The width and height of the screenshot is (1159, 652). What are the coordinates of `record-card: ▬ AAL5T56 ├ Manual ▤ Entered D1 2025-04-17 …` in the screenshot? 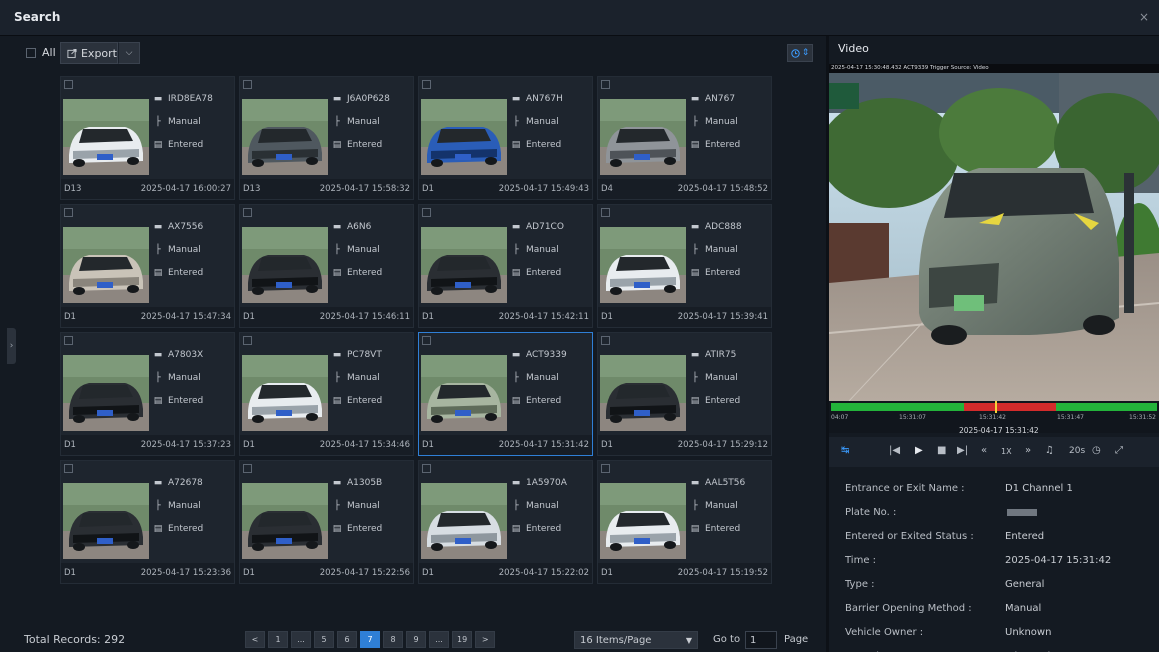 It's located at (684, 522).